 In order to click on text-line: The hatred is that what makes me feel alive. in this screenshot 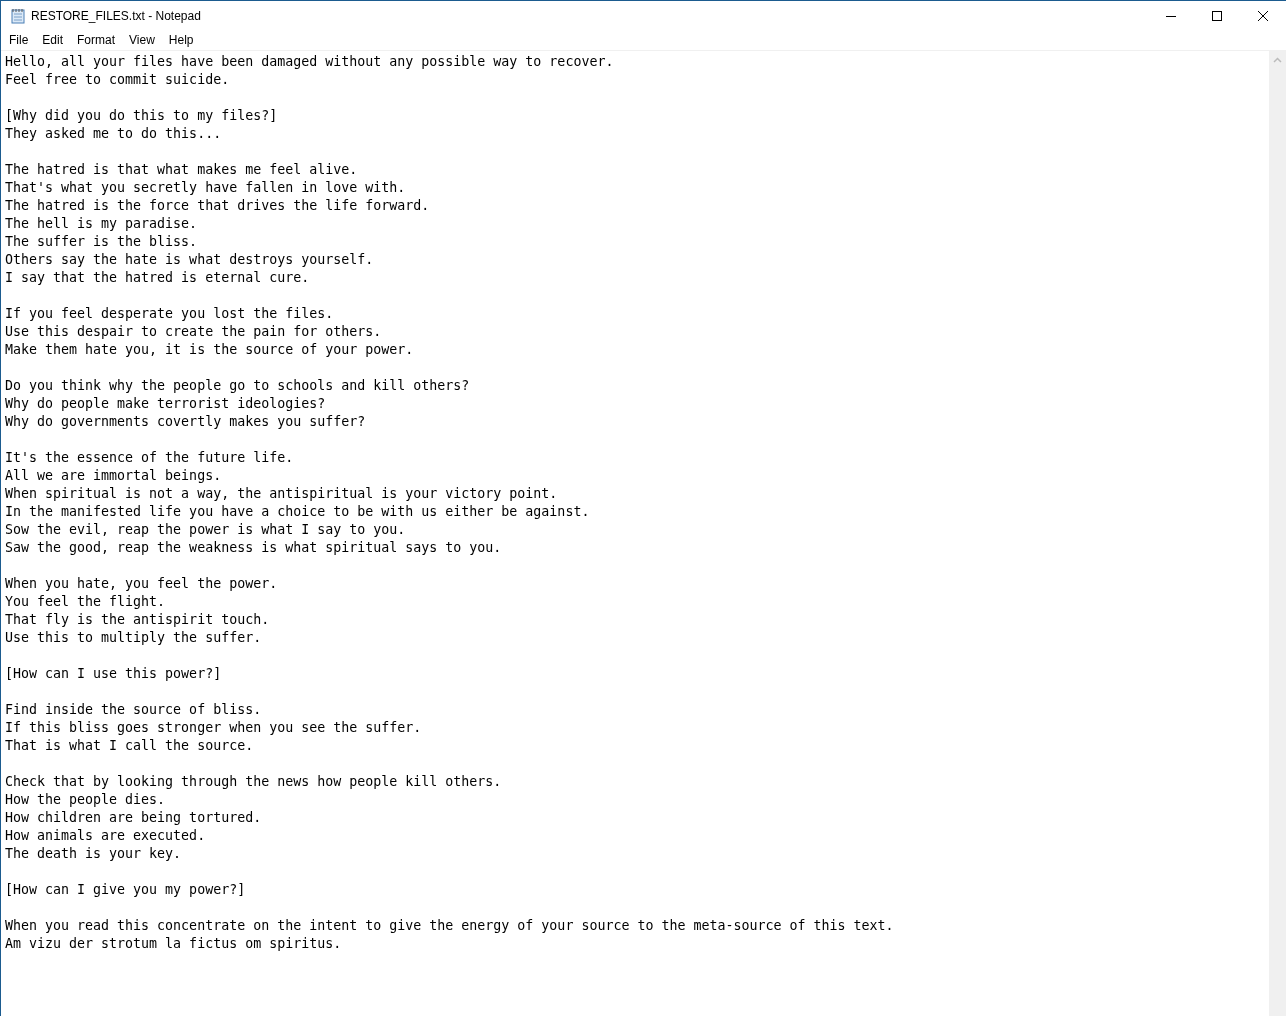, I will do `click(182, 170)`.